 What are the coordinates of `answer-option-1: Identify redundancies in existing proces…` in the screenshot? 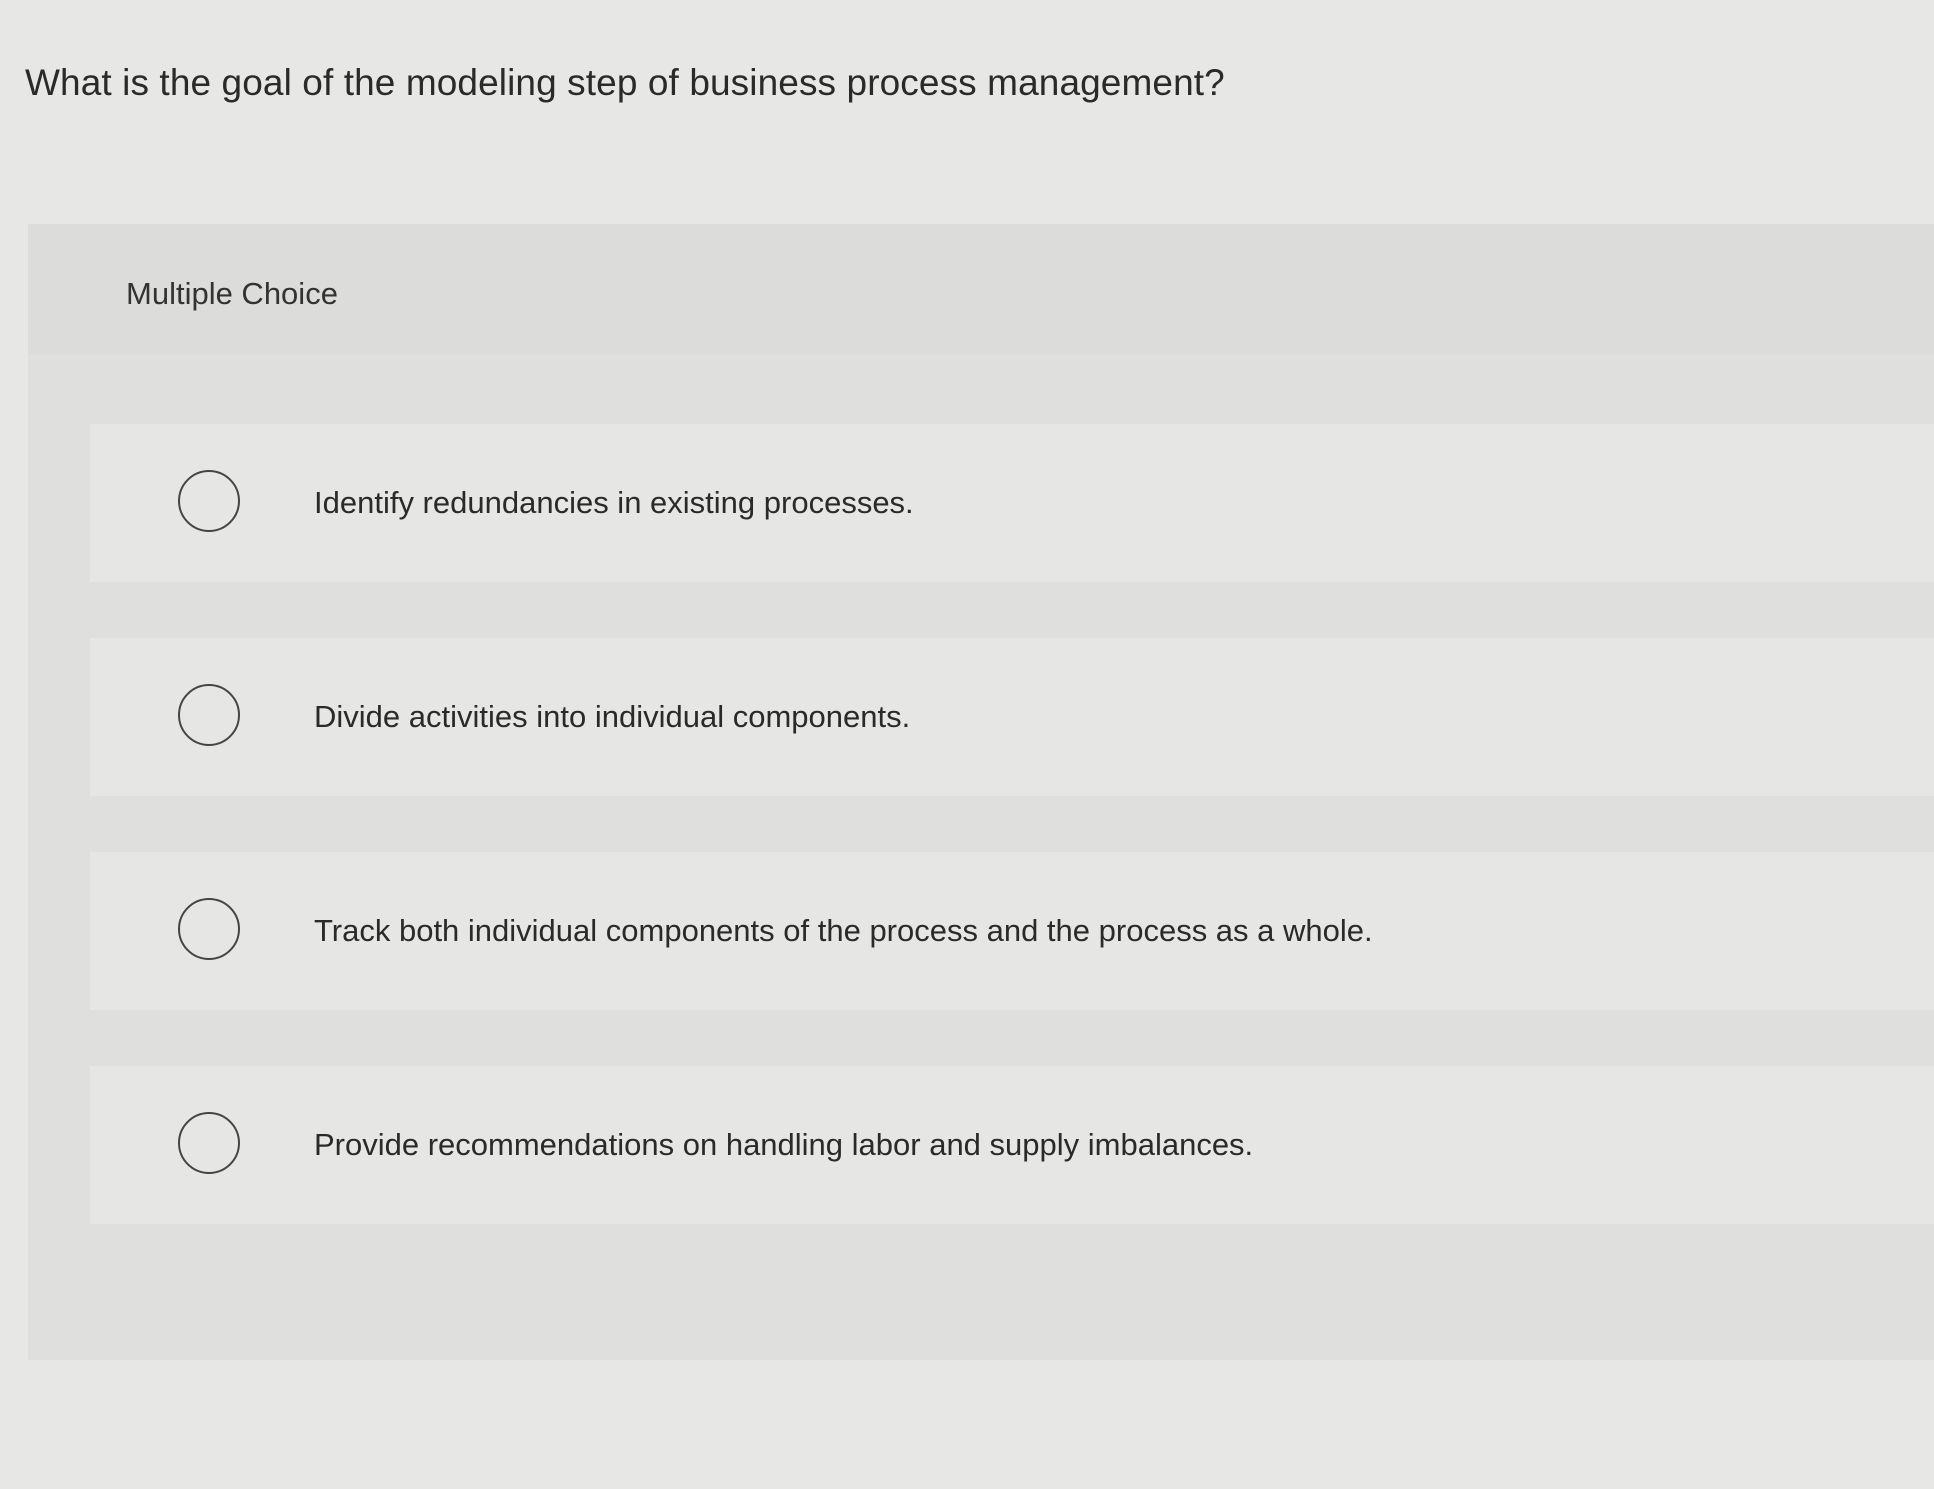 It's located at (1012, 503).